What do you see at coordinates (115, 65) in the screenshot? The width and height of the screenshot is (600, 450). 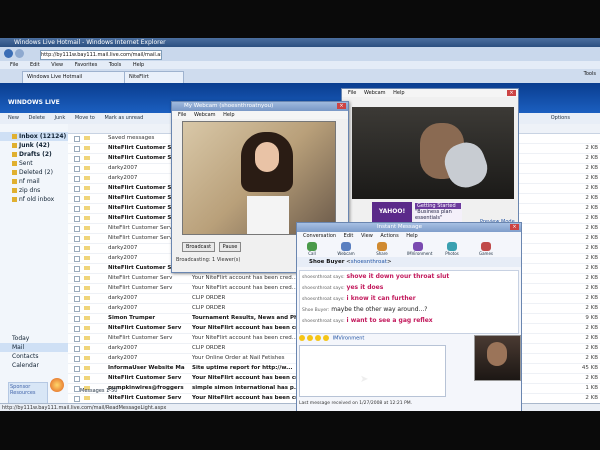 I see `menu-tools: Tools` at bounding box center [115, 65].